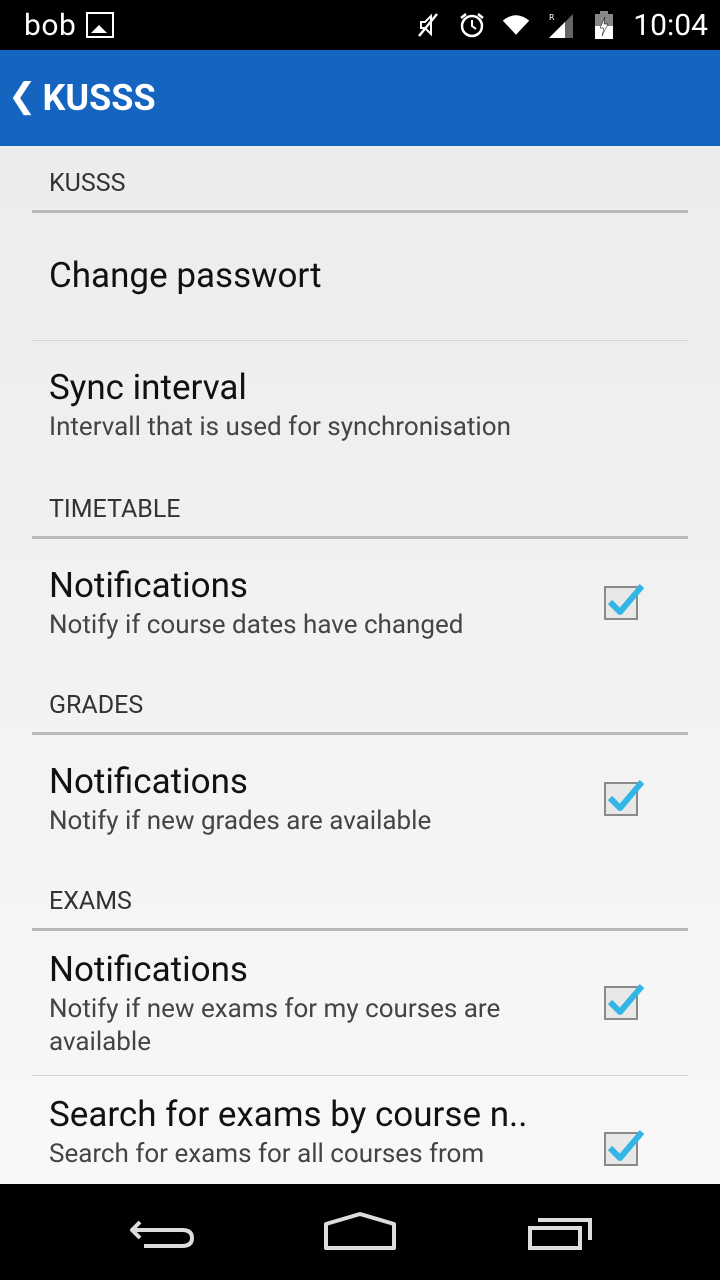 This screenshot has width=720, height=1280. Describe the element at coordinates (670, 25) in the screenshot. I see `status-time: 10:04` at that location.